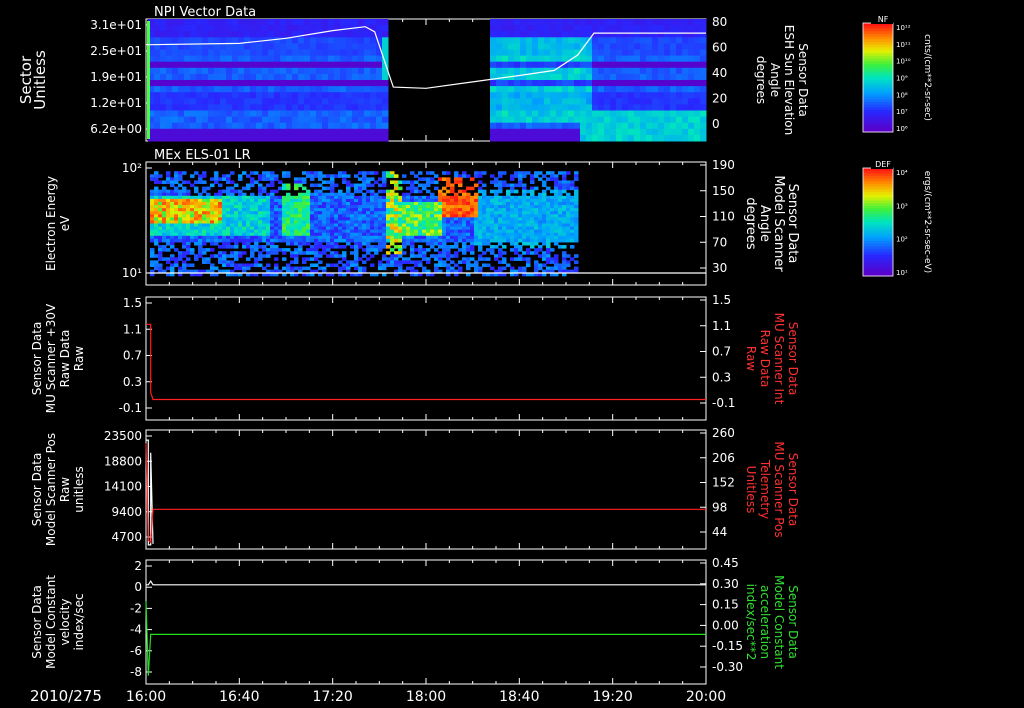 The height and width of the screenshot is (708, 1024). What do you see at coordinates (719, 507) in the screenshot?
I see `y2tick-label: 98` at bounding box center [719, 507].